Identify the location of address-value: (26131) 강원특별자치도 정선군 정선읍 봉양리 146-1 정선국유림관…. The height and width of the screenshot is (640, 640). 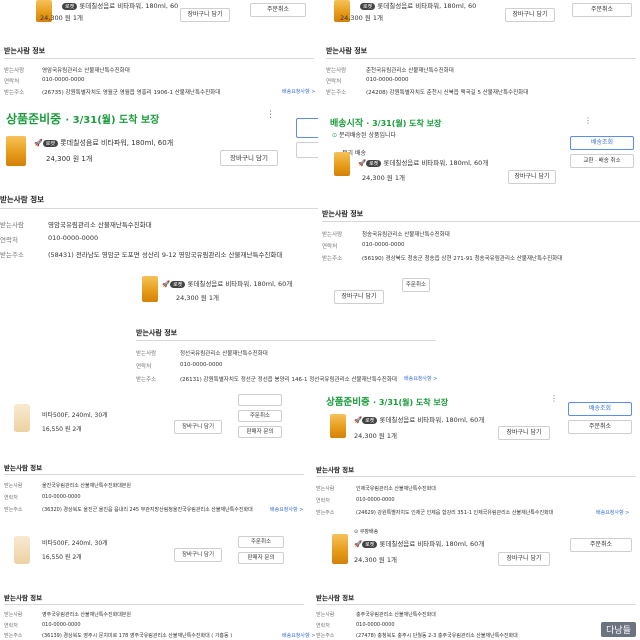
(288, 380).